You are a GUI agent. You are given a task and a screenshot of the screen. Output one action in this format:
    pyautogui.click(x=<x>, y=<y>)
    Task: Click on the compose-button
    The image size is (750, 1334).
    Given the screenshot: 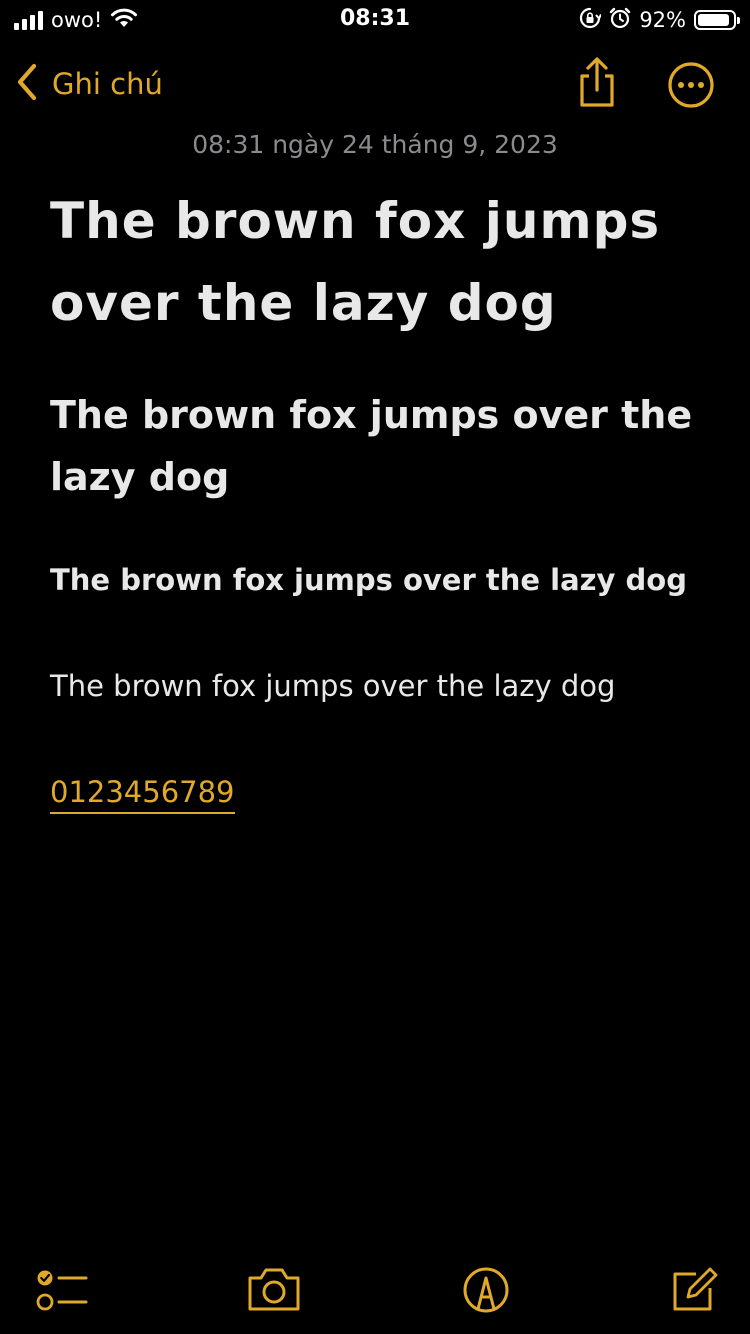 What is the action you would take?
    pyautogui.click(x=694, y=1291)
    